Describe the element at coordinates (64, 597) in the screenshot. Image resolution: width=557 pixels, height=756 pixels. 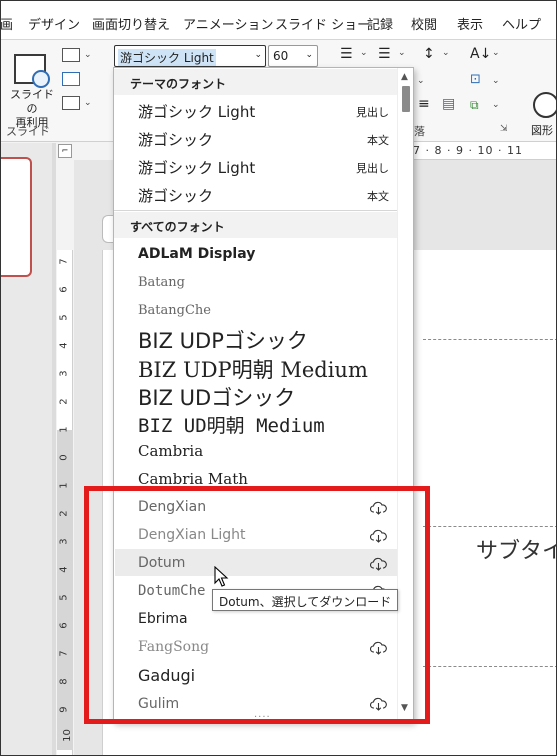
I see `ruler-number: 5` at that location.